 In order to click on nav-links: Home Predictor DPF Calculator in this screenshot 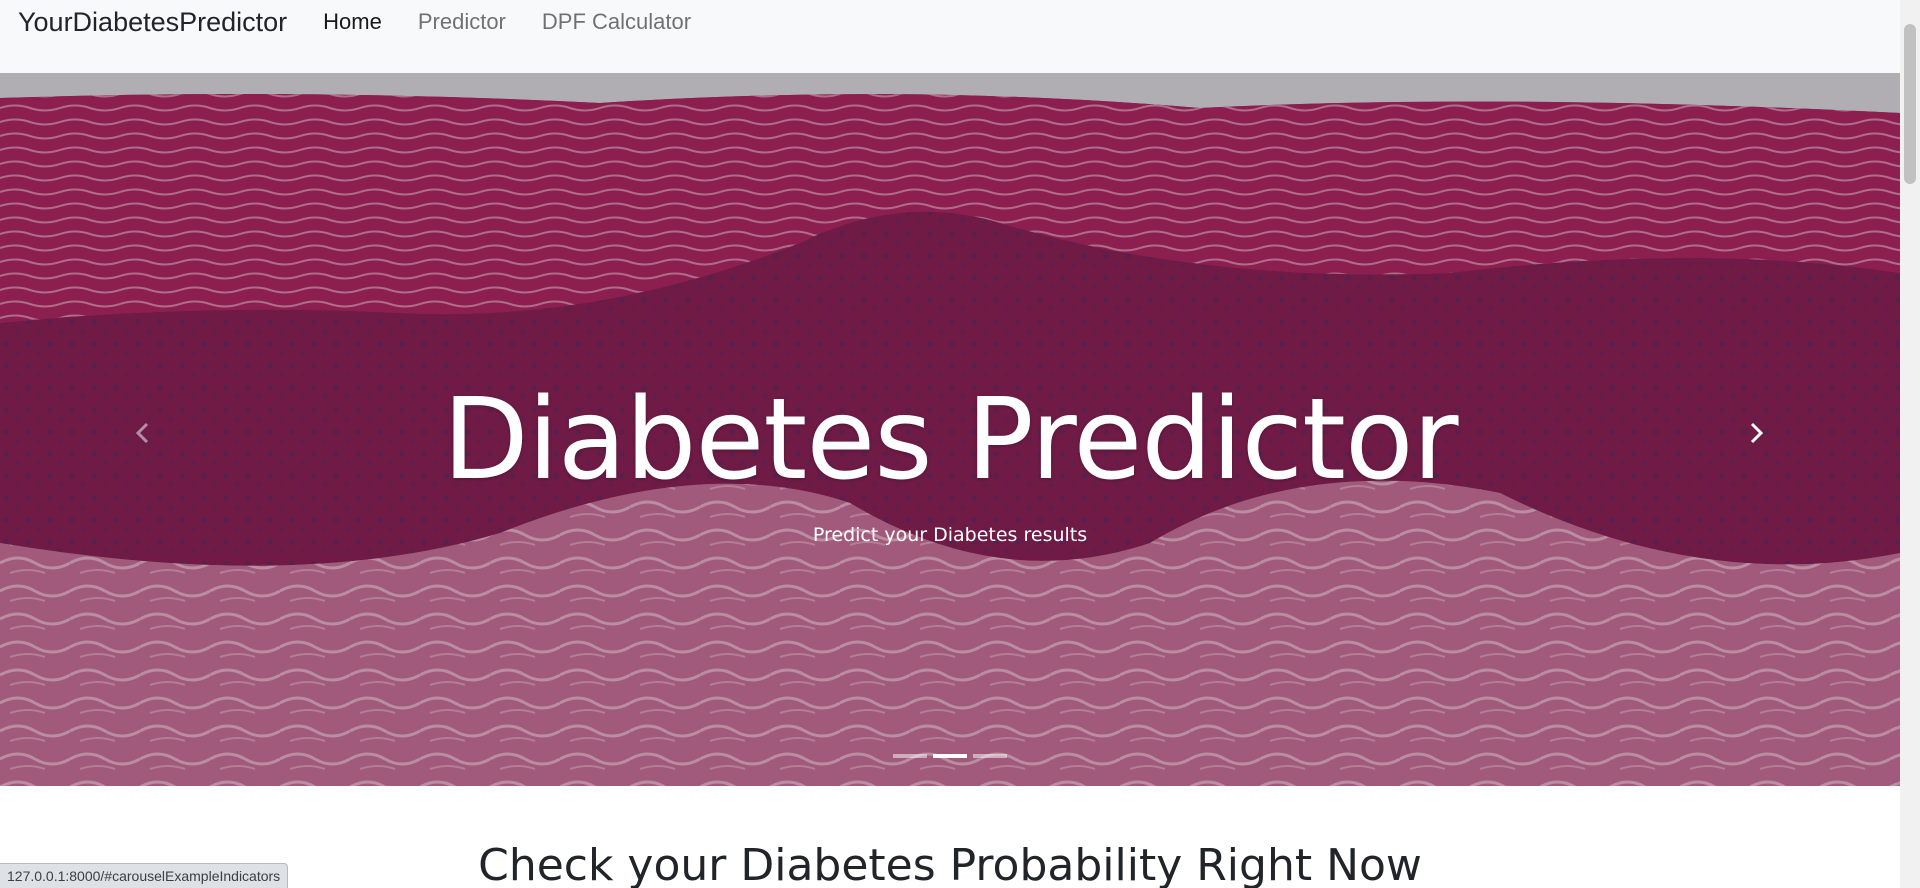, I will do `click(507, 22)`.